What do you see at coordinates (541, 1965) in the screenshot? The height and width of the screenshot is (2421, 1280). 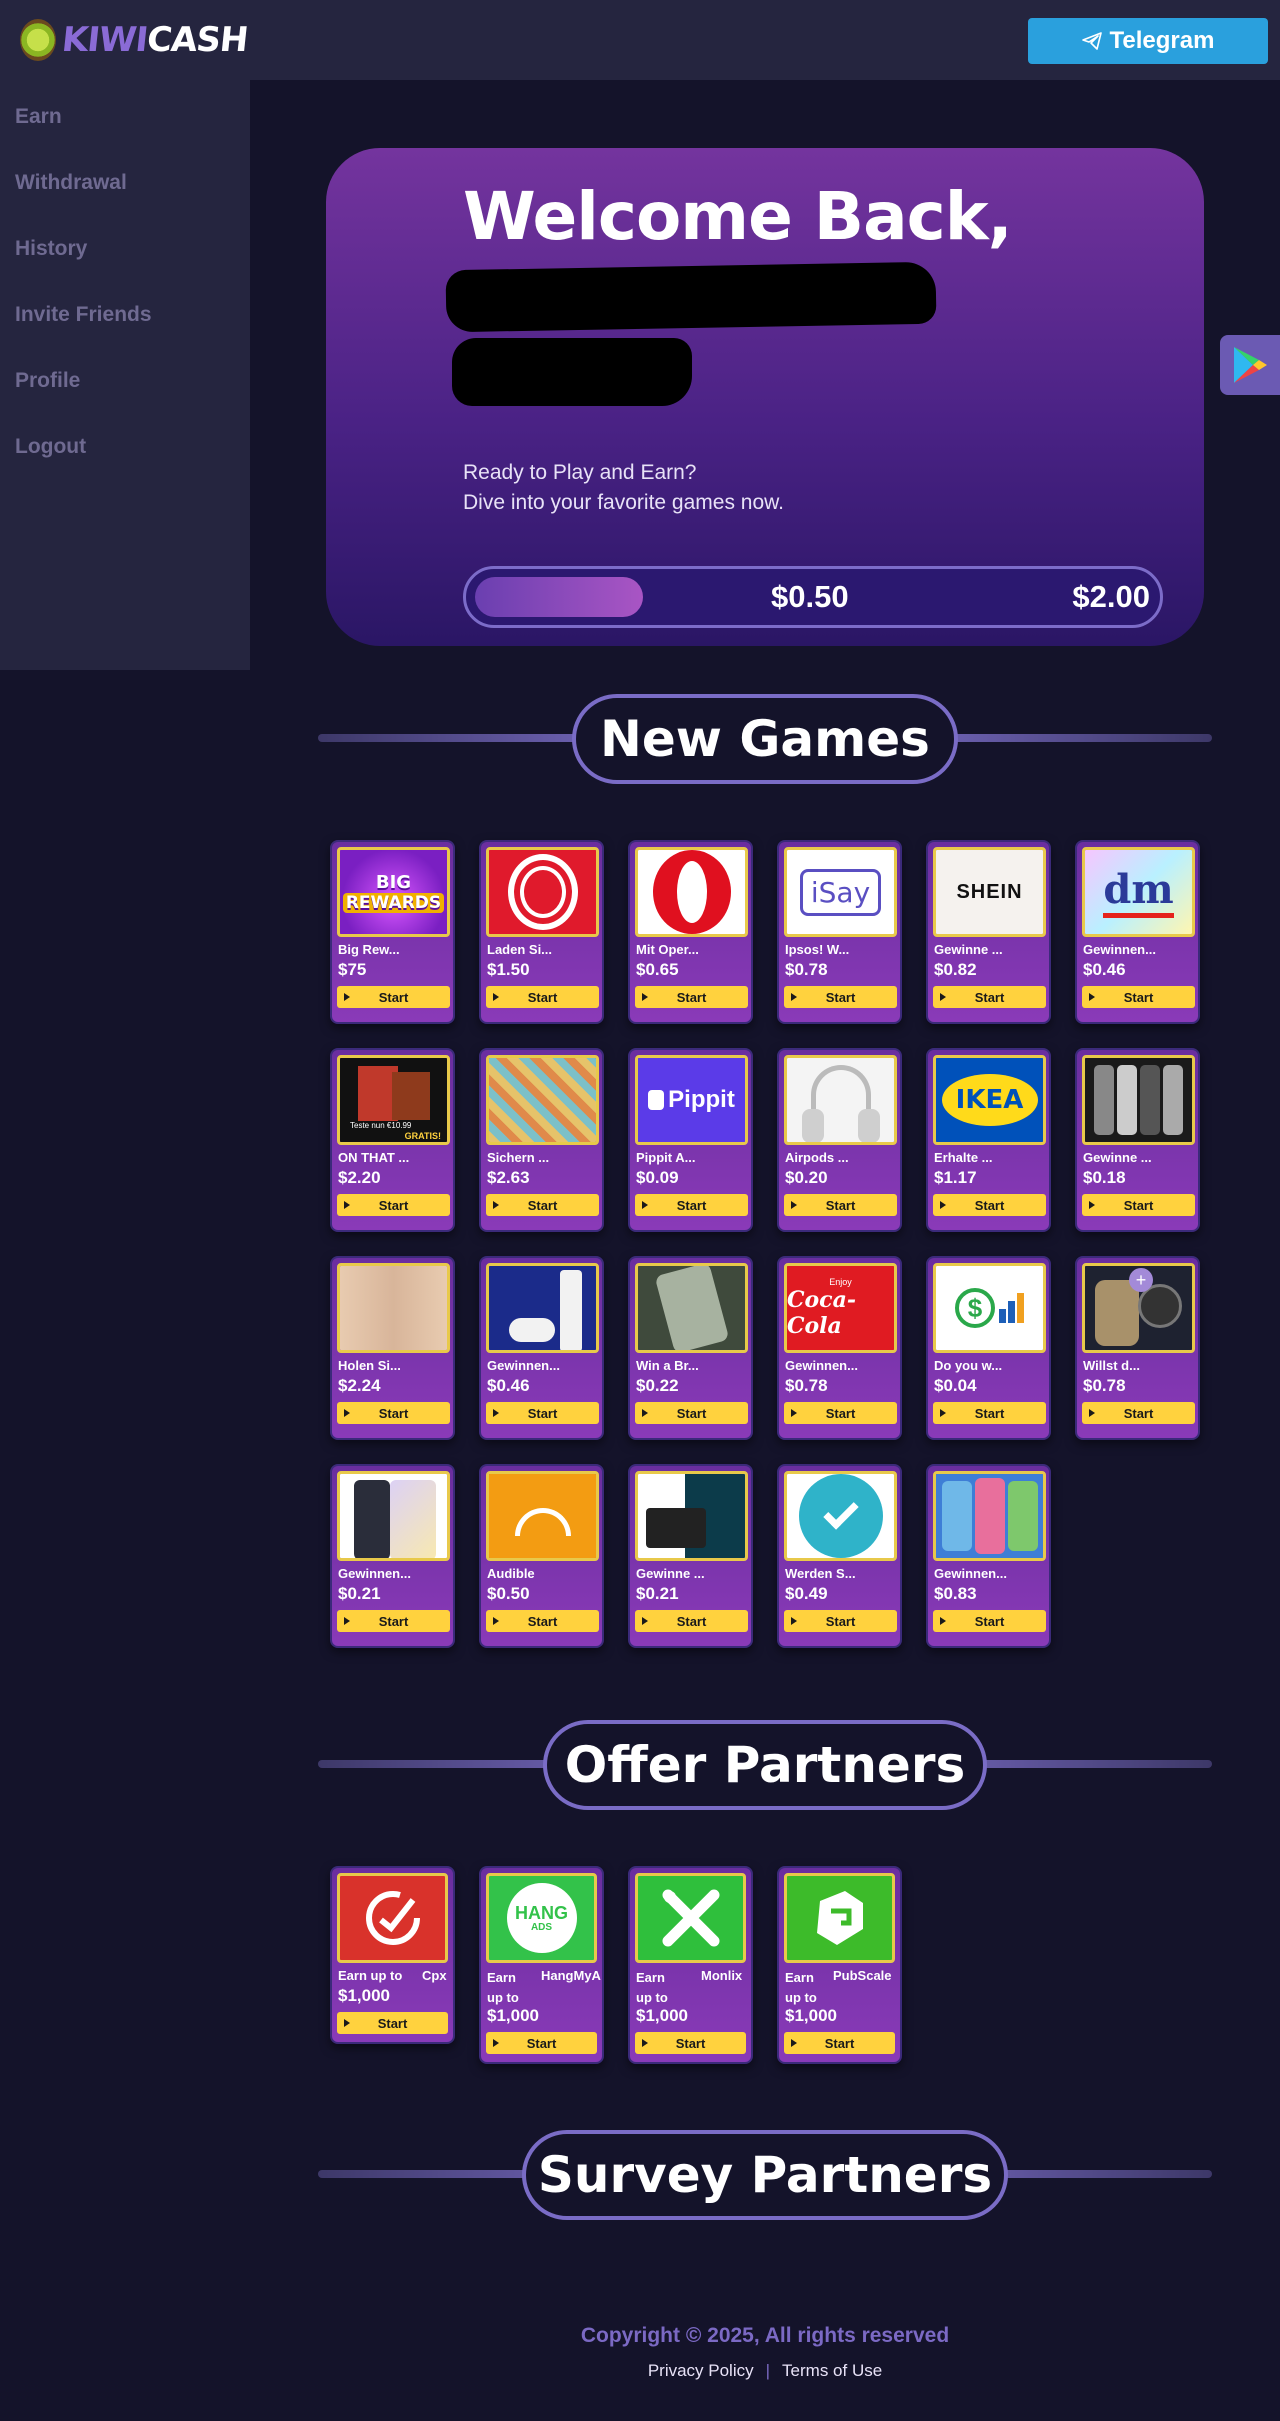 I see `offer-card: HANG ADS Earn up to HangMyA $1,000 Start` at bounding box center [541, 1965].